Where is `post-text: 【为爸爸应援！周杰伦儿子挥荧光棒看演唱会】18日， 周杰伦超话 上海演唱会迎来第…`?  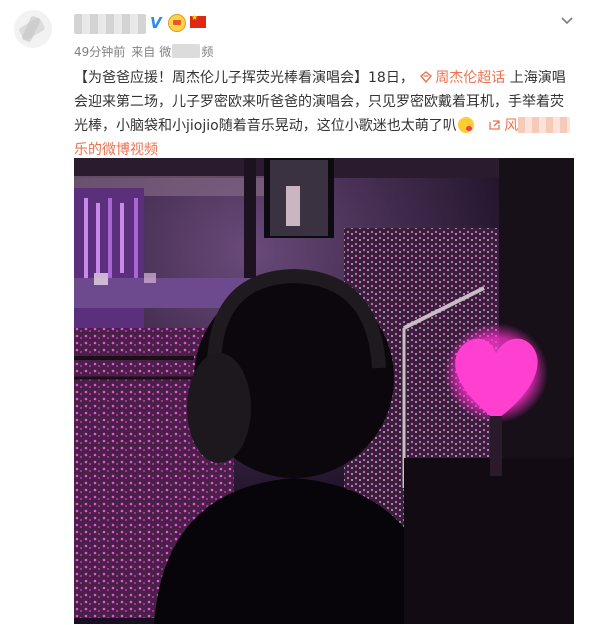 post-text: 【为爸爸应援！周杰伦儿子挥荧光棒看演唱会】18日， 周杰伦超话 上海演唱会迎来第… is located at coordinates (324, 114).